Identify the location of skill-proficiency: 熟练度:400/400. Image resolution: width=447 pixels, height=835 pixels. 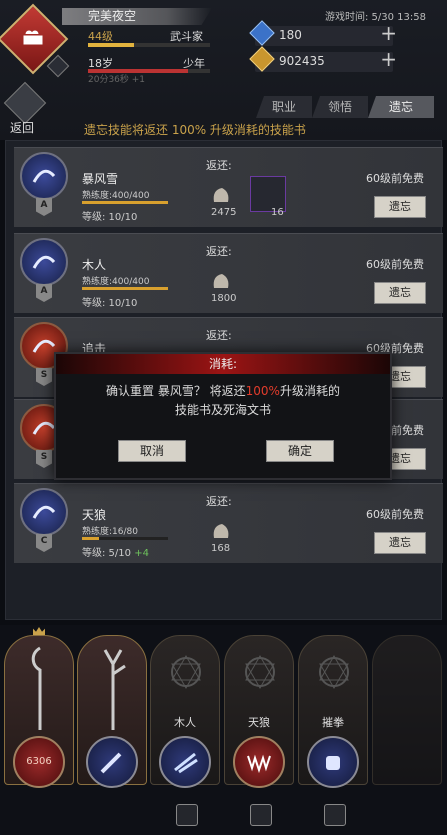
(116, 196).